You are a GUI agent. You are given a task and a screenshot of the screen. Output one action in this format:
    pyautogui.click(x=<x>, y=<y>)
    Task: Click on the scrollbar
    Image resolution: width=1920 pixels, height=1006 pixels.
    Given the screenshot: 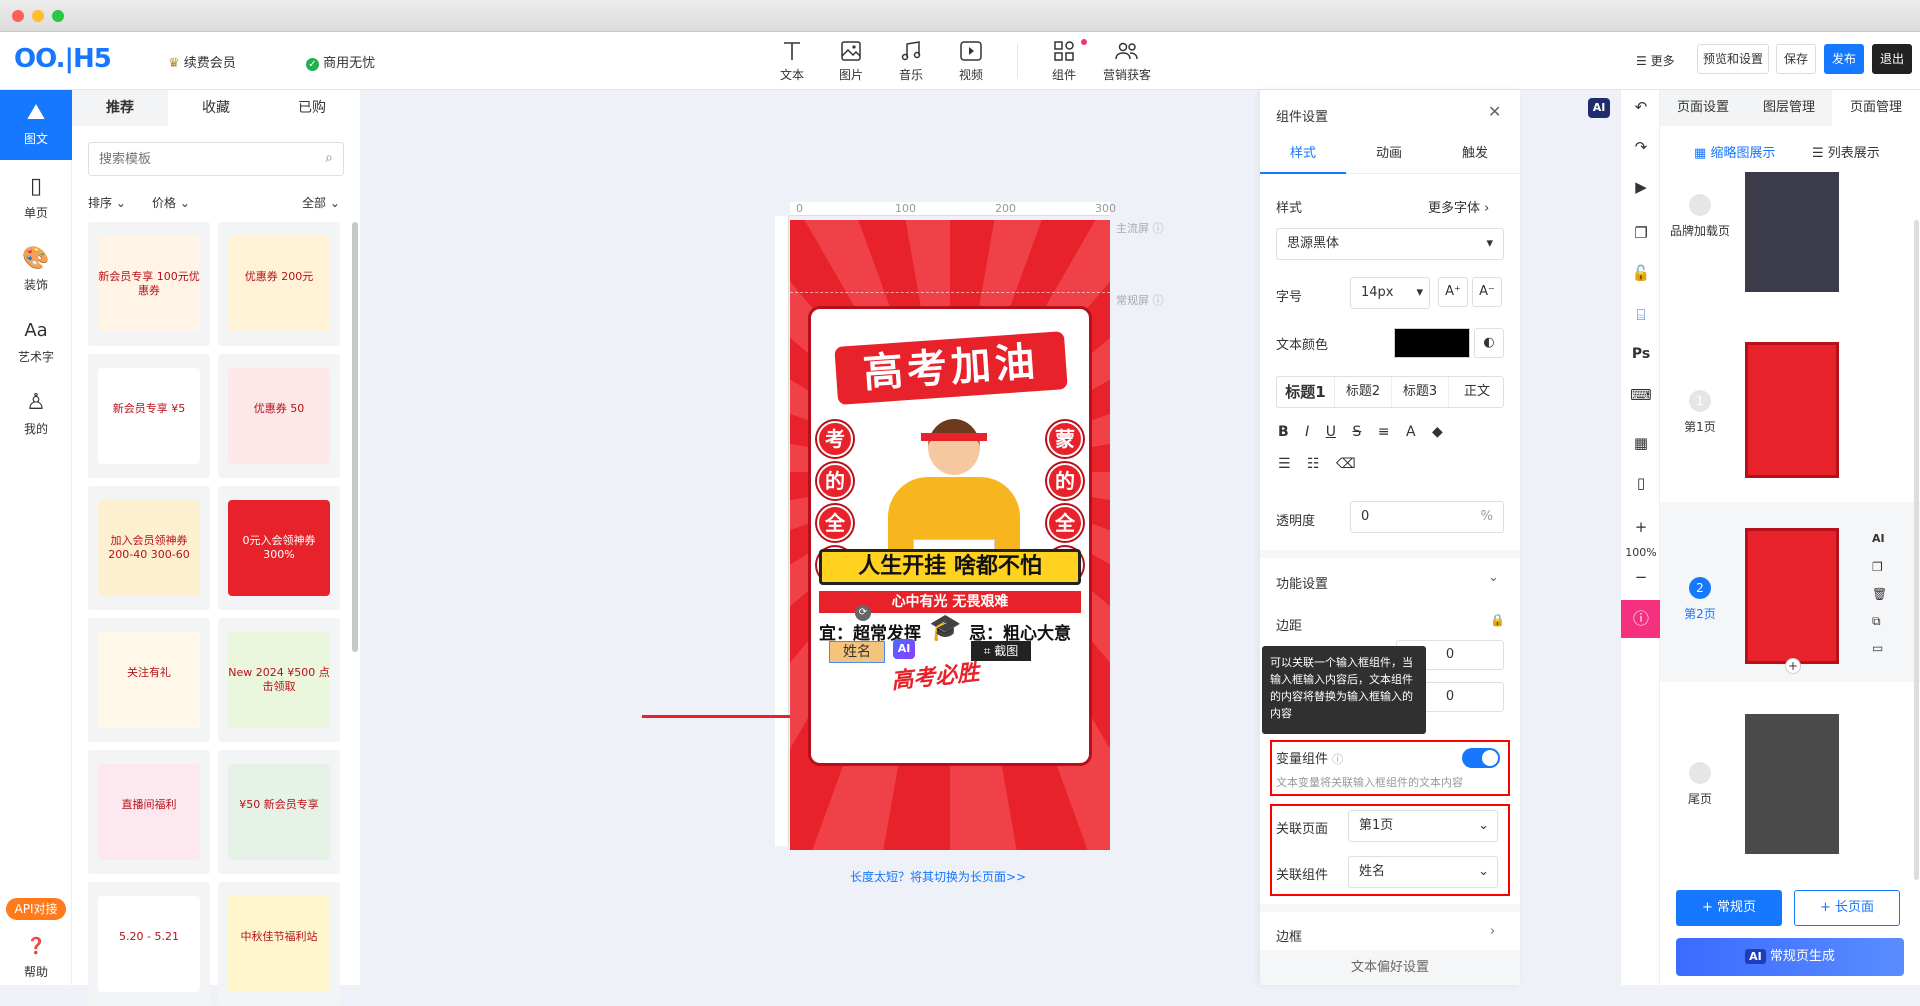 What is the action you would take?
    pyautogui.click(x=355, y=437)
    